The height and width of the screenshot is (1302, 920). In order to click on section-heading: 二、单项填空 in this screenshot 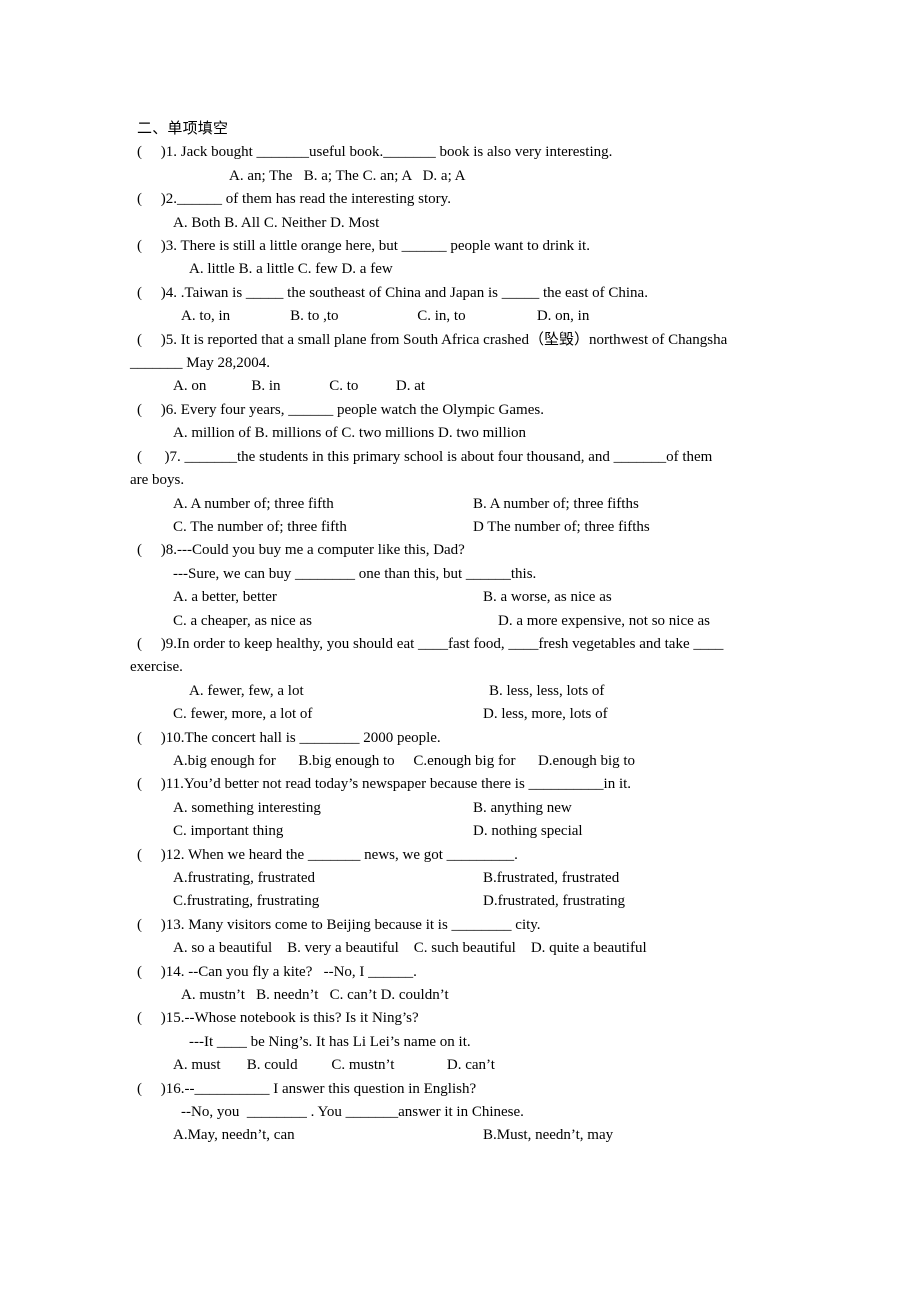, I will do `click(183, 129)`.